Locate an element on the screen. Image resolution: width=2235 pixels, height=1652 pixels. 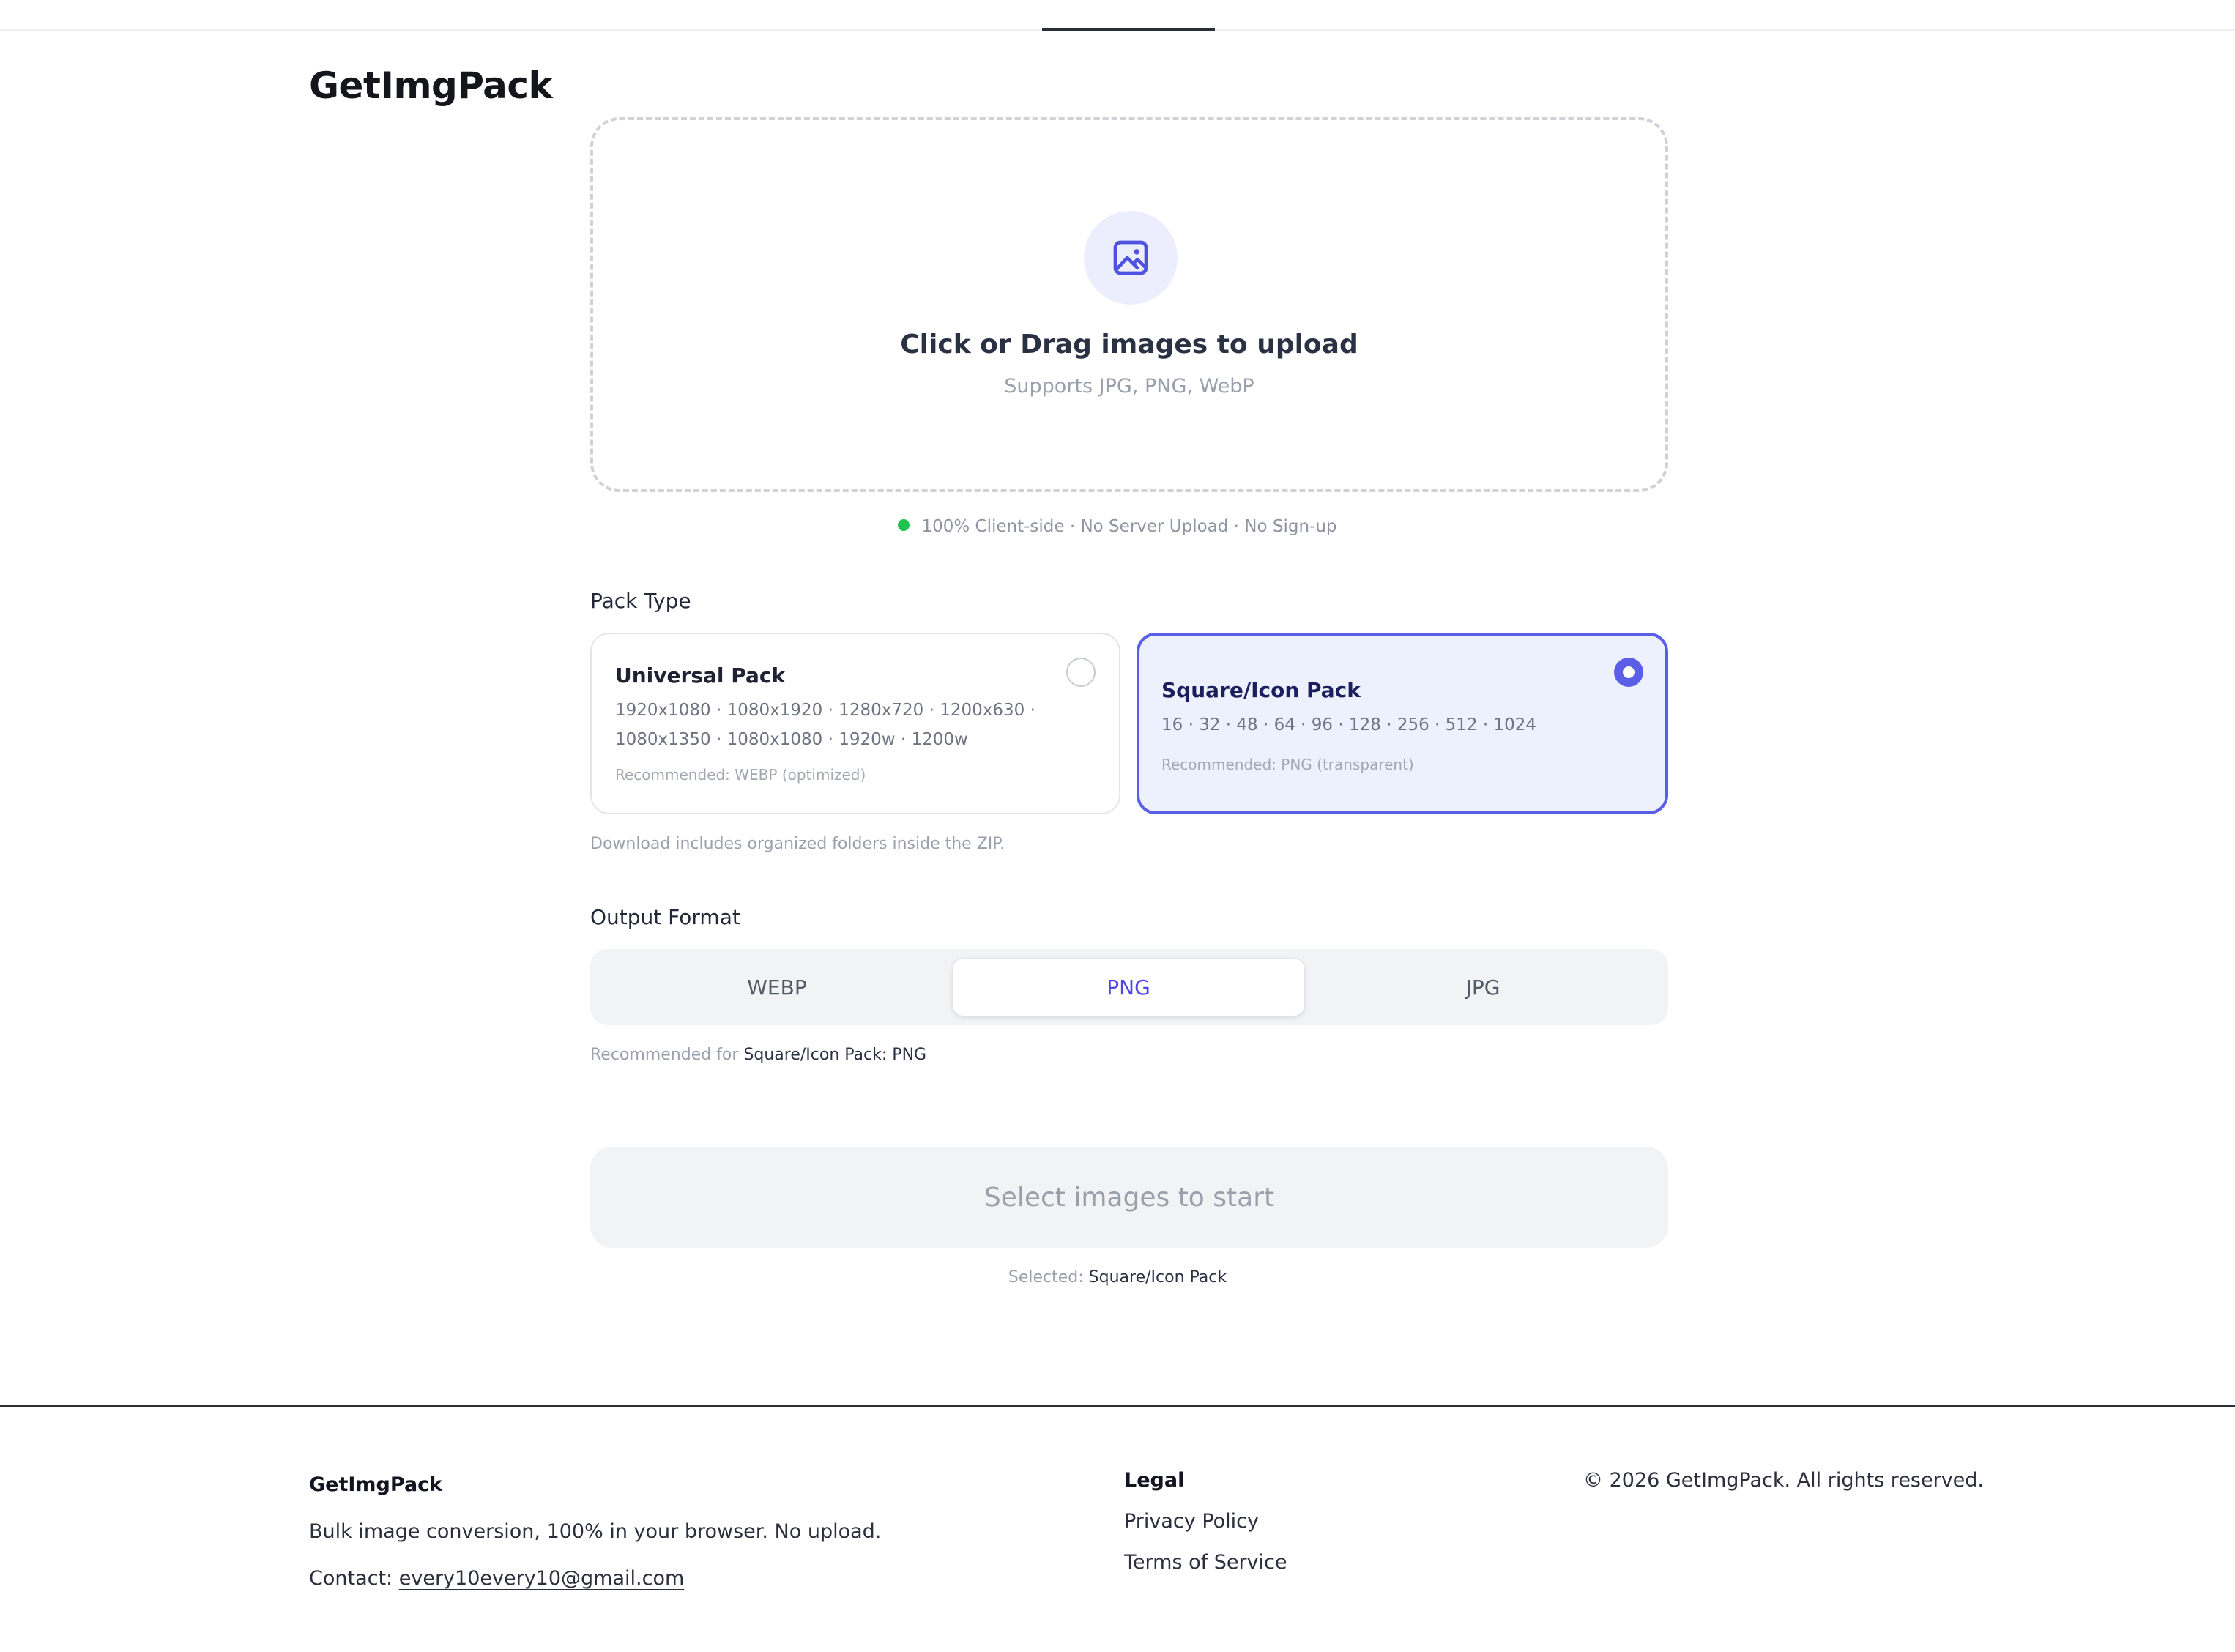
upload-title: Click or Drag images to upload is located at coordinates (1129, 345).